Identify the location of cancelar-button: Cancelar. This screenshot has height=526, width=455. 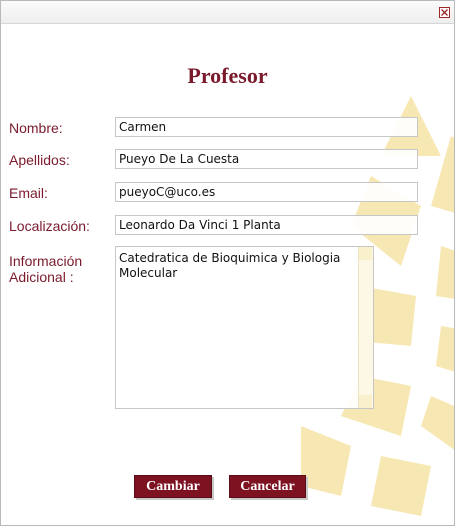
(267, 486).